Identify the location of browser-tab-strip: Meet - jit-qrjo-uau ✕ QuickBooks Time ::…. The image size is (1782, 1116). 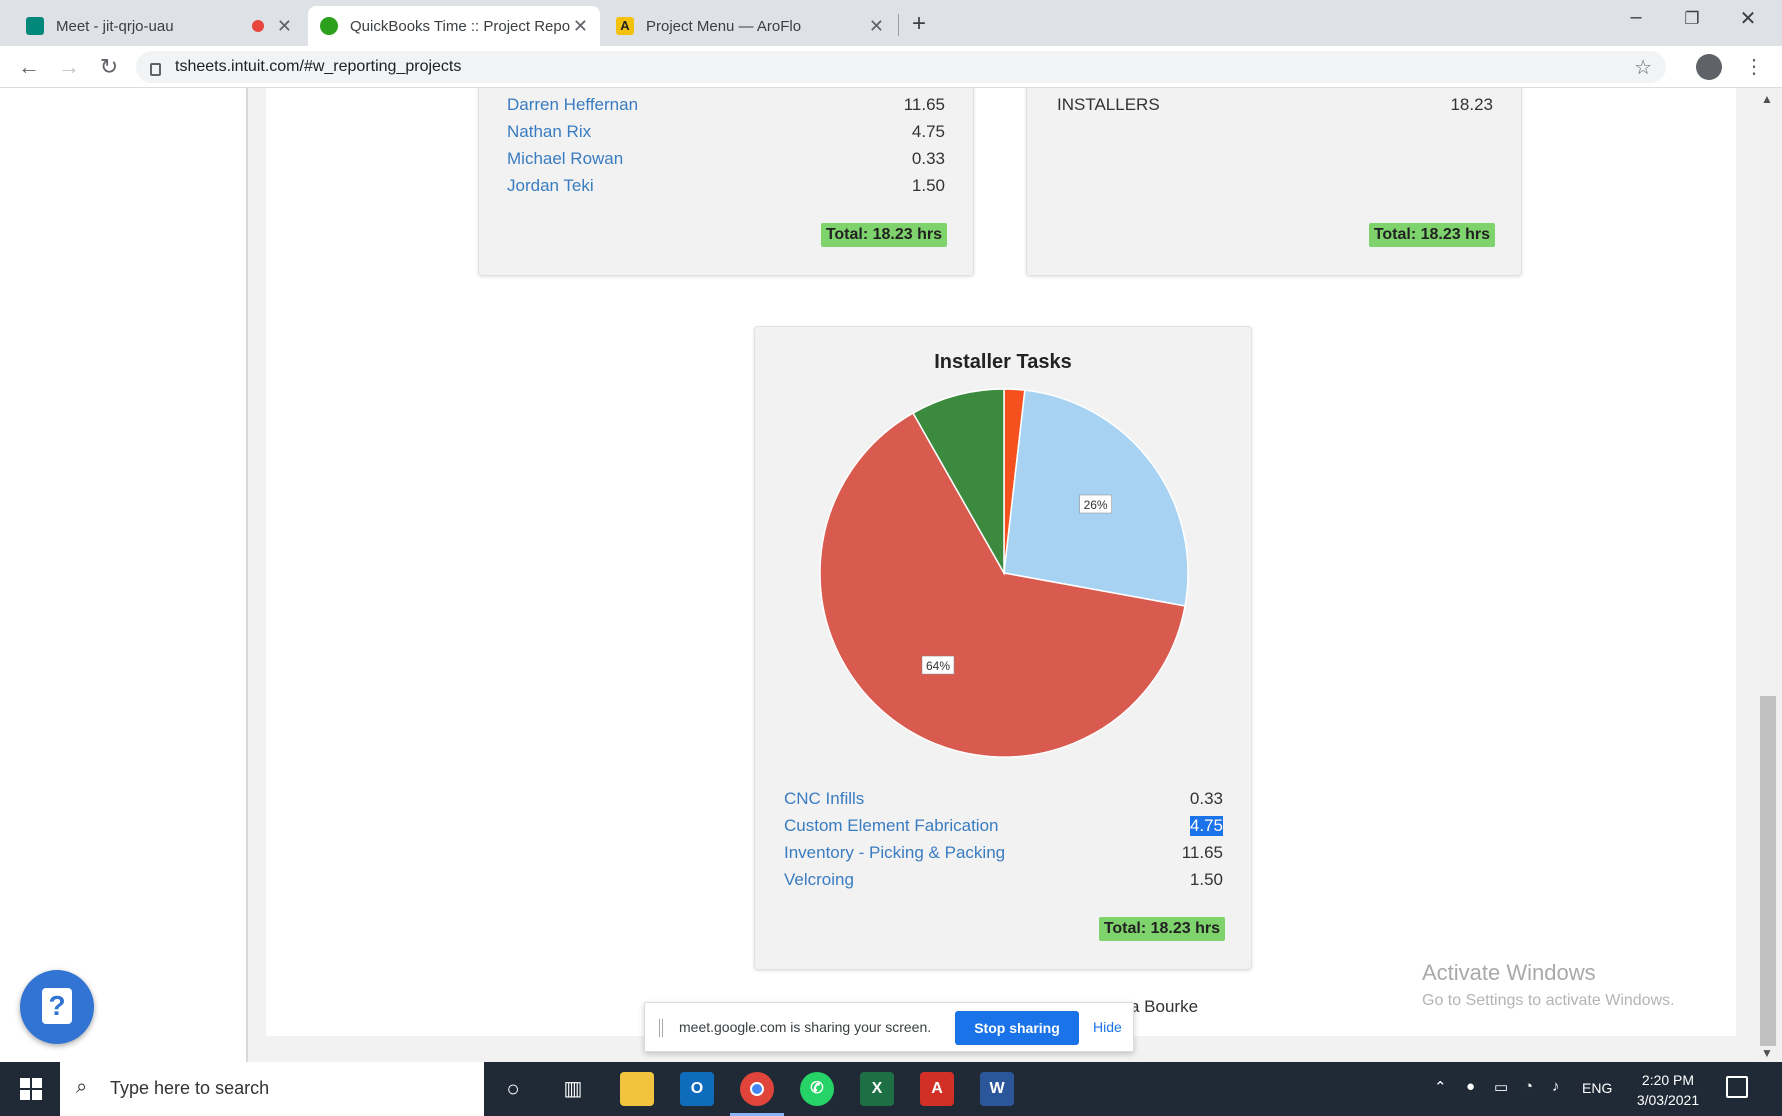
(891, 23).